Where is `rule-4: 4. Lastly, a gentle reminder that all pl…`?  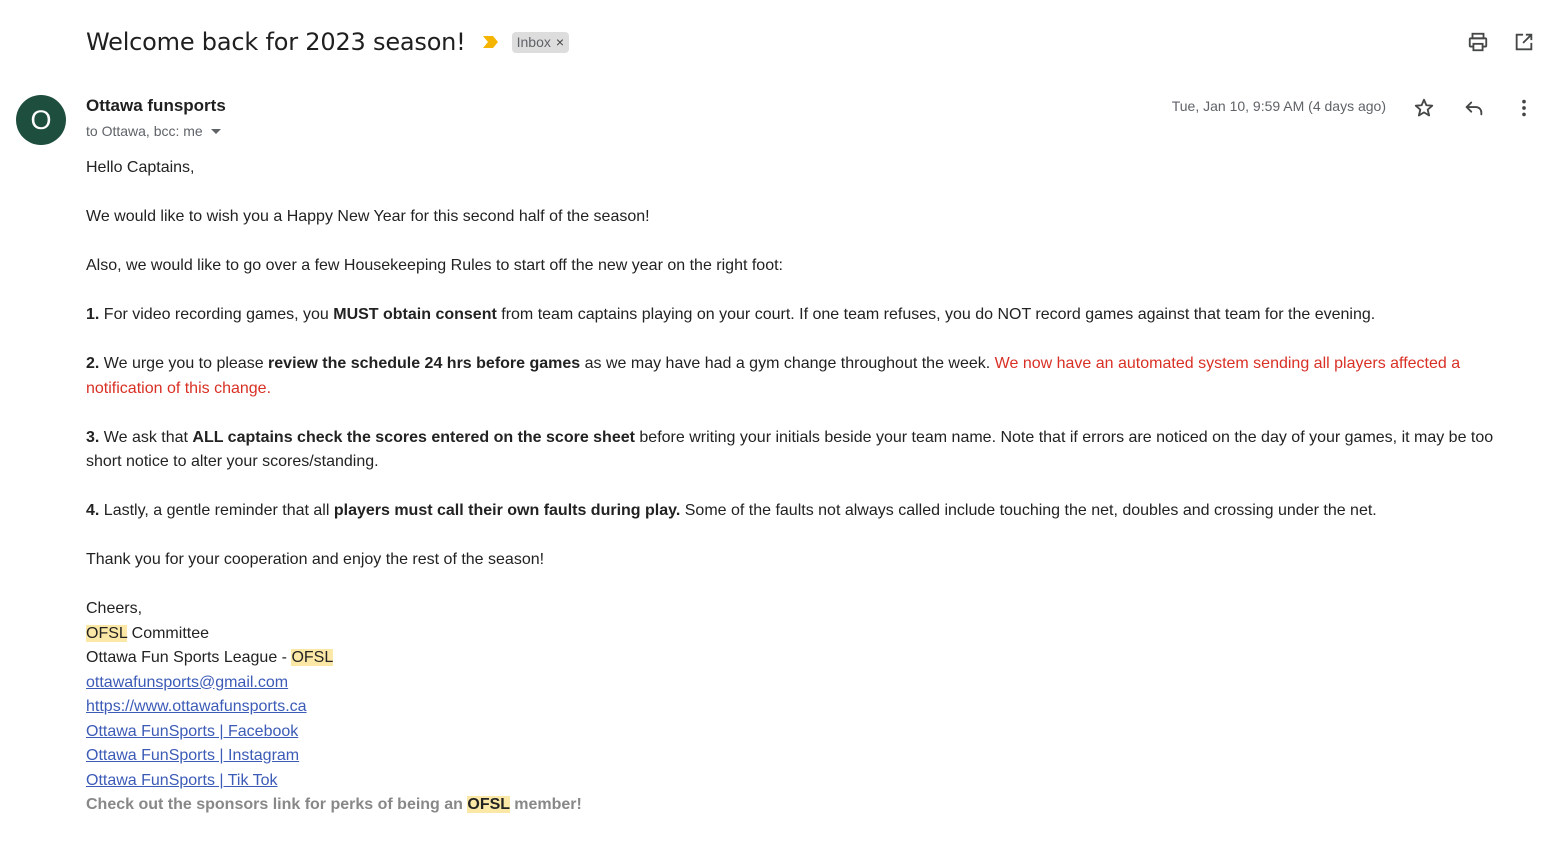
rule-4: 4. Lastly, a gentle reminder that all pl… is located at coordinates (806, 511).